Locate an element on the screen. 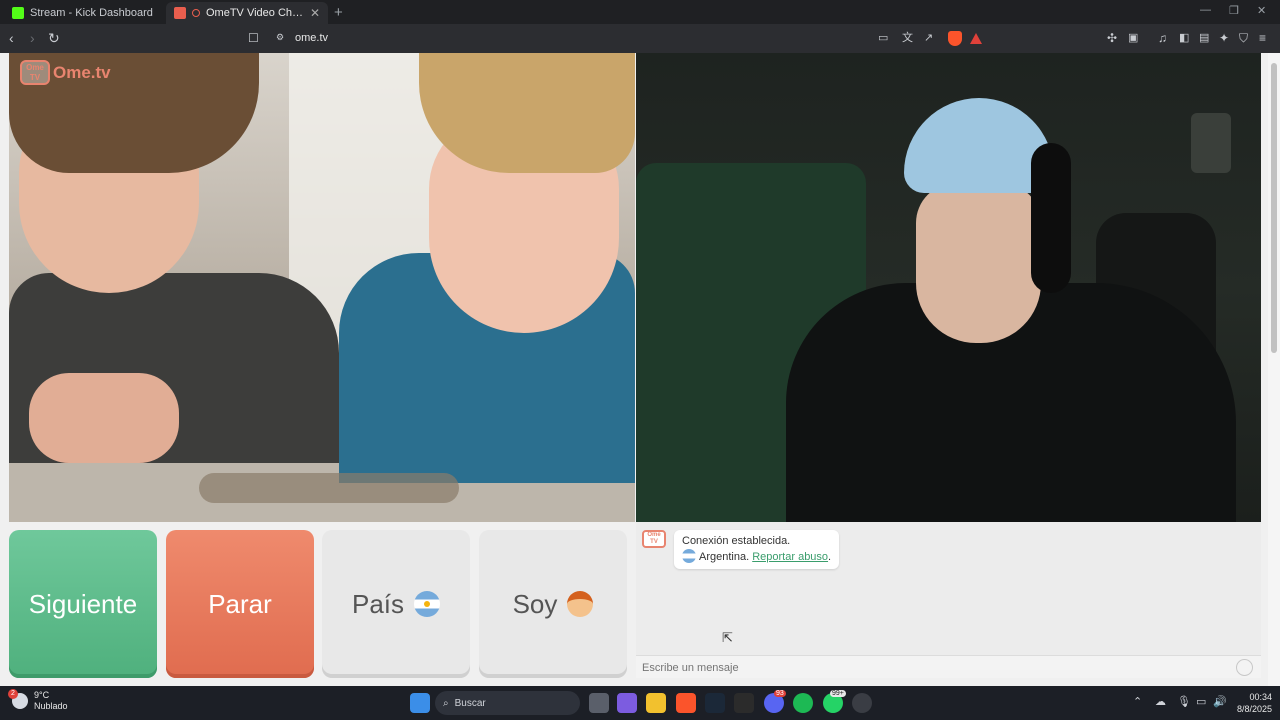 The image size is (1280, 720). background-object-shape is located at coordinates (1211, 143).